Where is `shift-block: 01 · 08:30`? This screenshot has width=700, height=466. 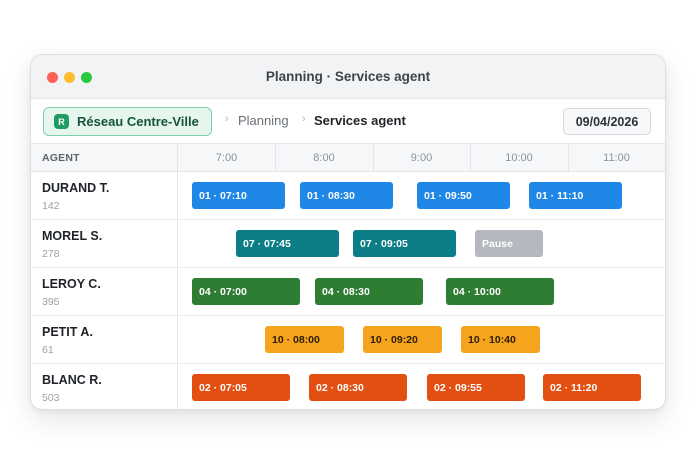
shift-block: 01 · 08:30 is located at coordinates (346, 195).